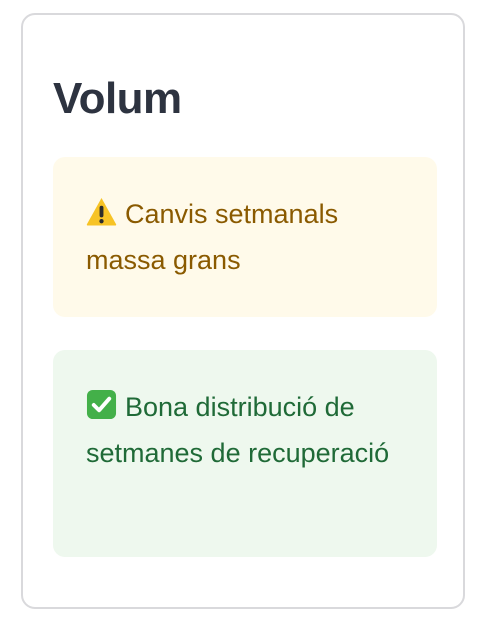 Image resolution: width=494 pixels, height=638 pixels. I want to click on warning-icon, so click(101, 211).